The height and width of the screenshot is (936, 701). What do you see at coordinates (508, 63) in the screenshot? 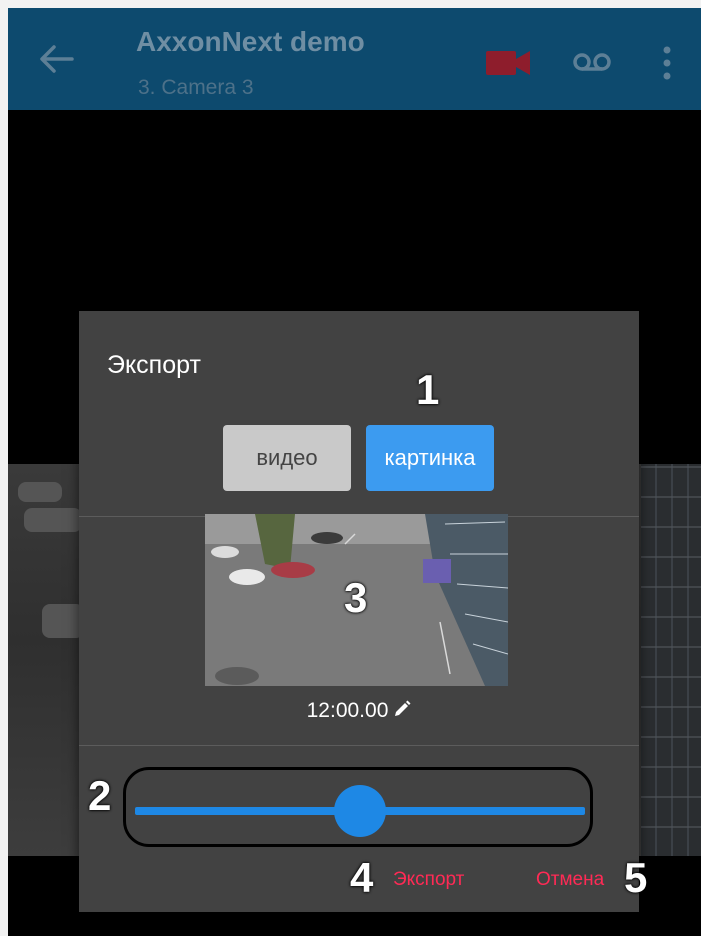
I see `videocam-icon` at bounding box center [508, 63].